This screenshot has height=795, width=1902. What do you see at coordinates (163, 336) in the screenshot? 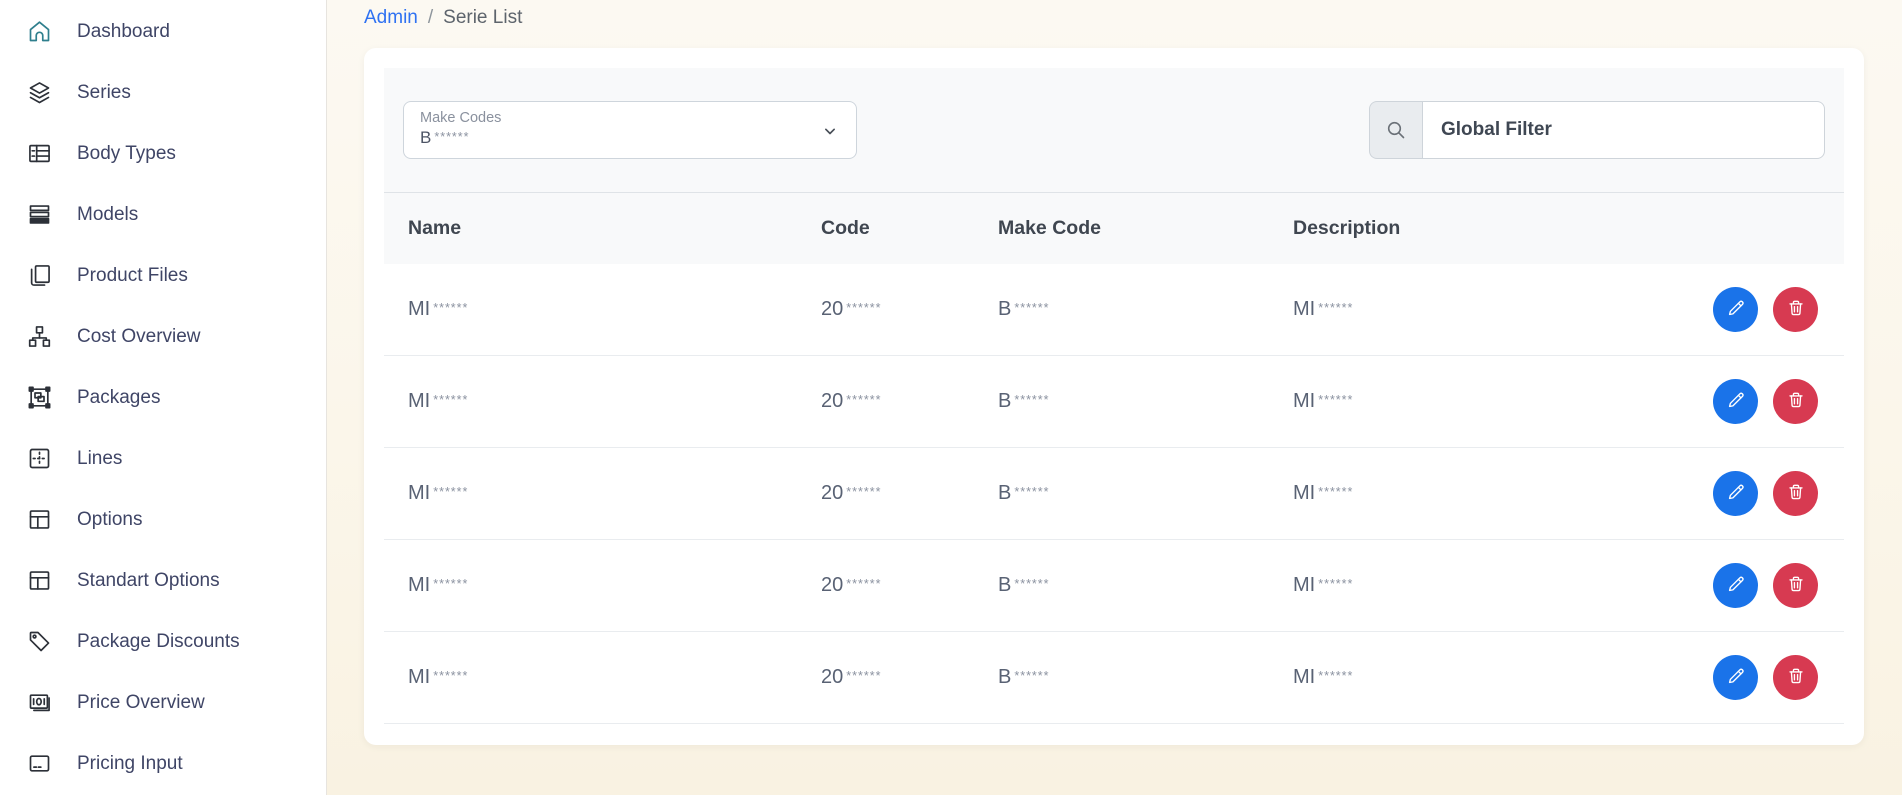
I see `sidebar-item-cost-overview: Cost Overview` at bounding box center [163, 336].